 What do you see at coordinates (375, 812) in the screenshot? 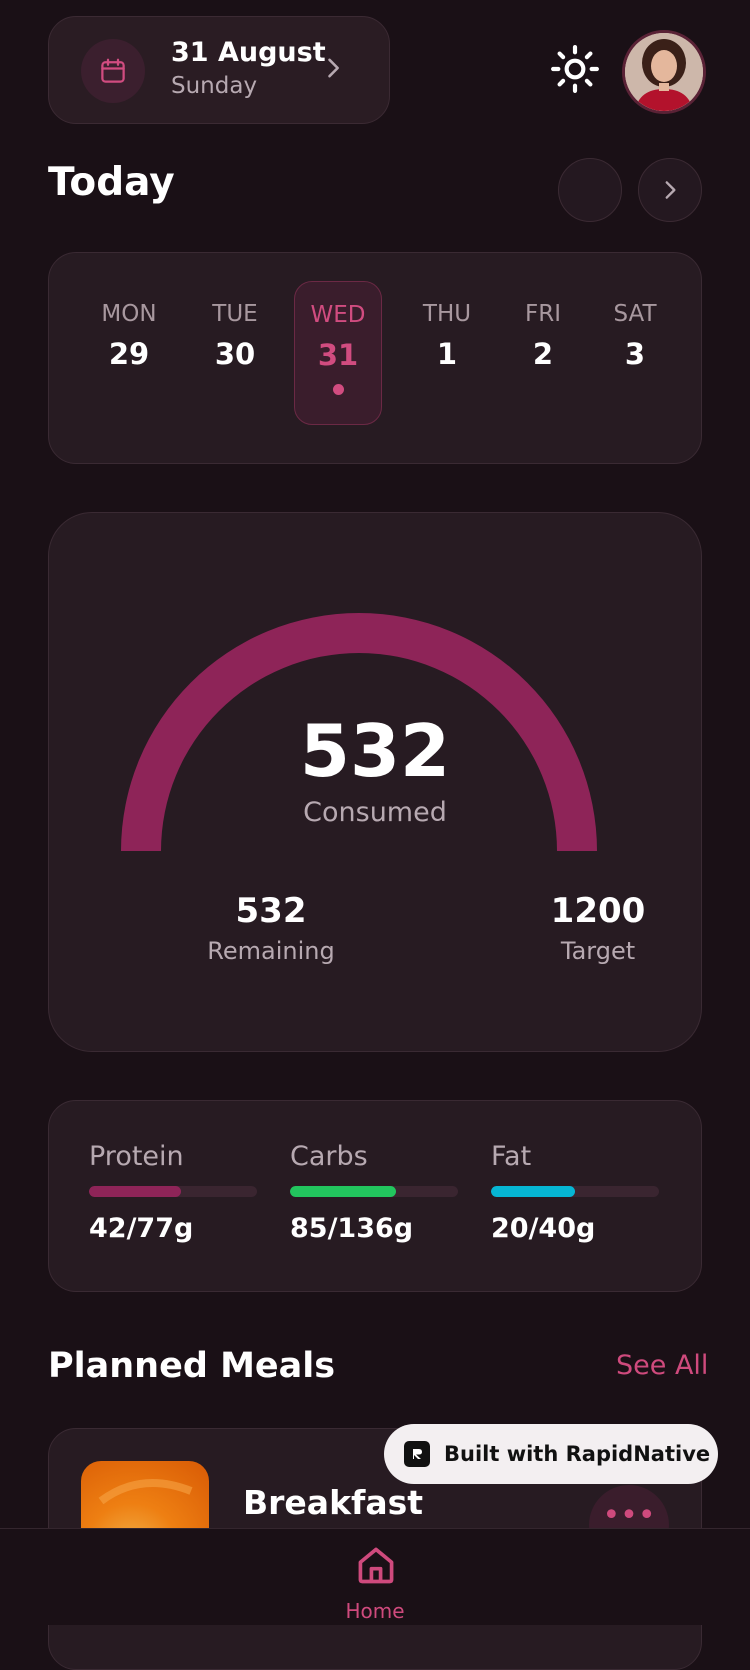
I see `consumed-label: Consumed` at bounding box center [375, 812].